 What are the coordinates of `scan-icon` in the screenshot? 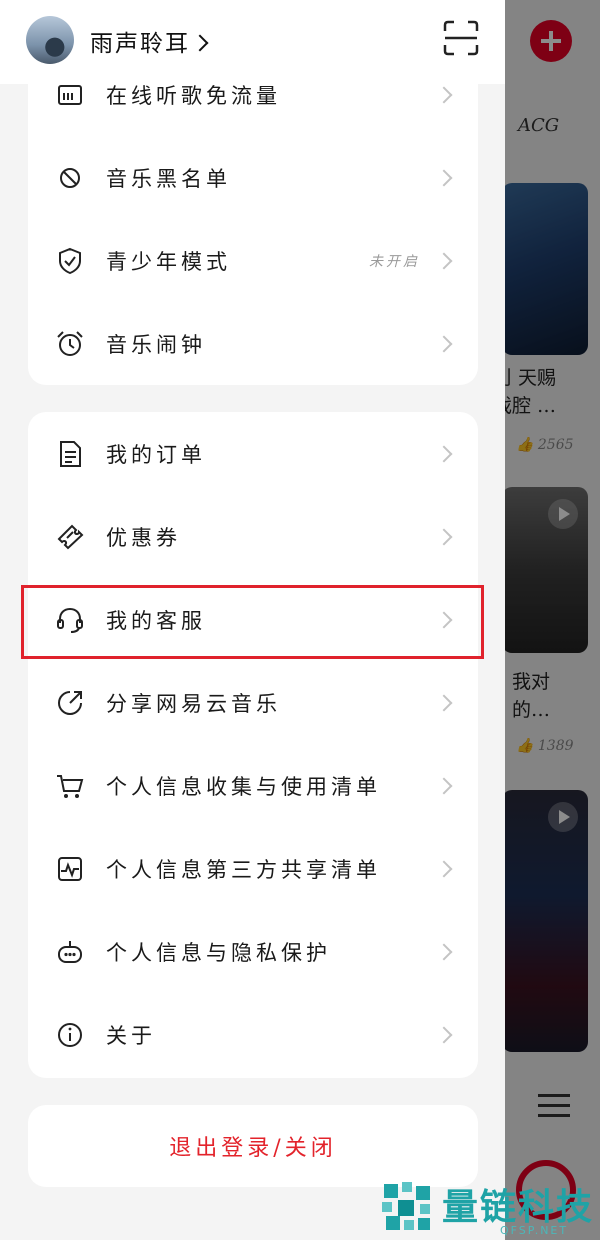 It's located at (461, 38).